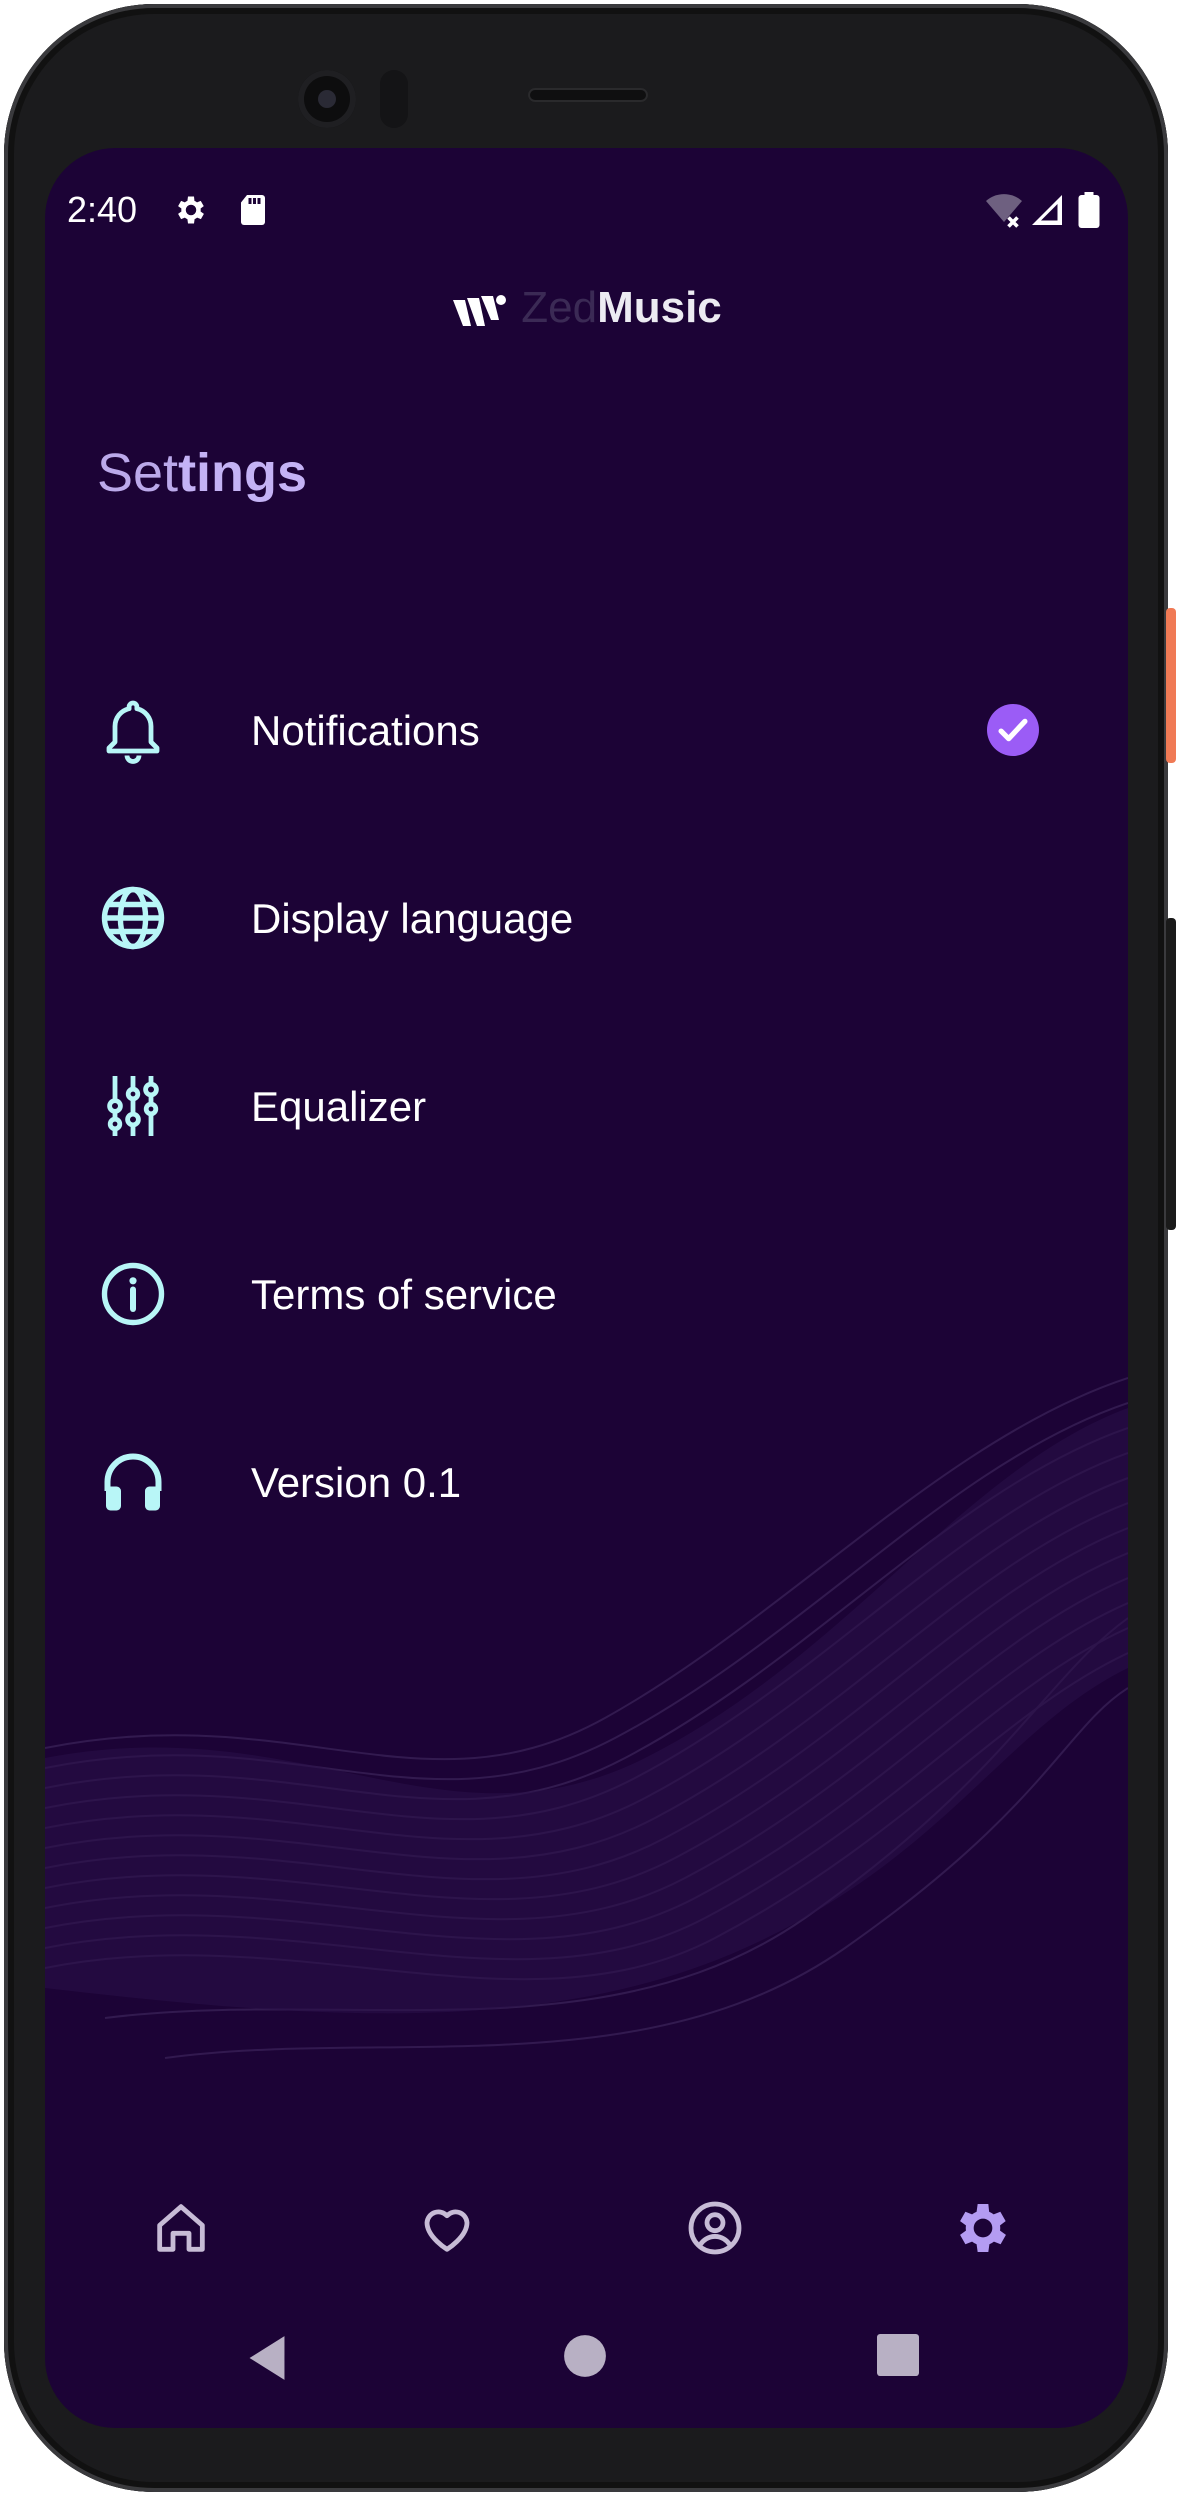 The image size is (1178, 2498). What do you see at coordinates (1047, 210) in the screenshot?
I see `cell-signal-icon` at bounding box center [1047, 210].